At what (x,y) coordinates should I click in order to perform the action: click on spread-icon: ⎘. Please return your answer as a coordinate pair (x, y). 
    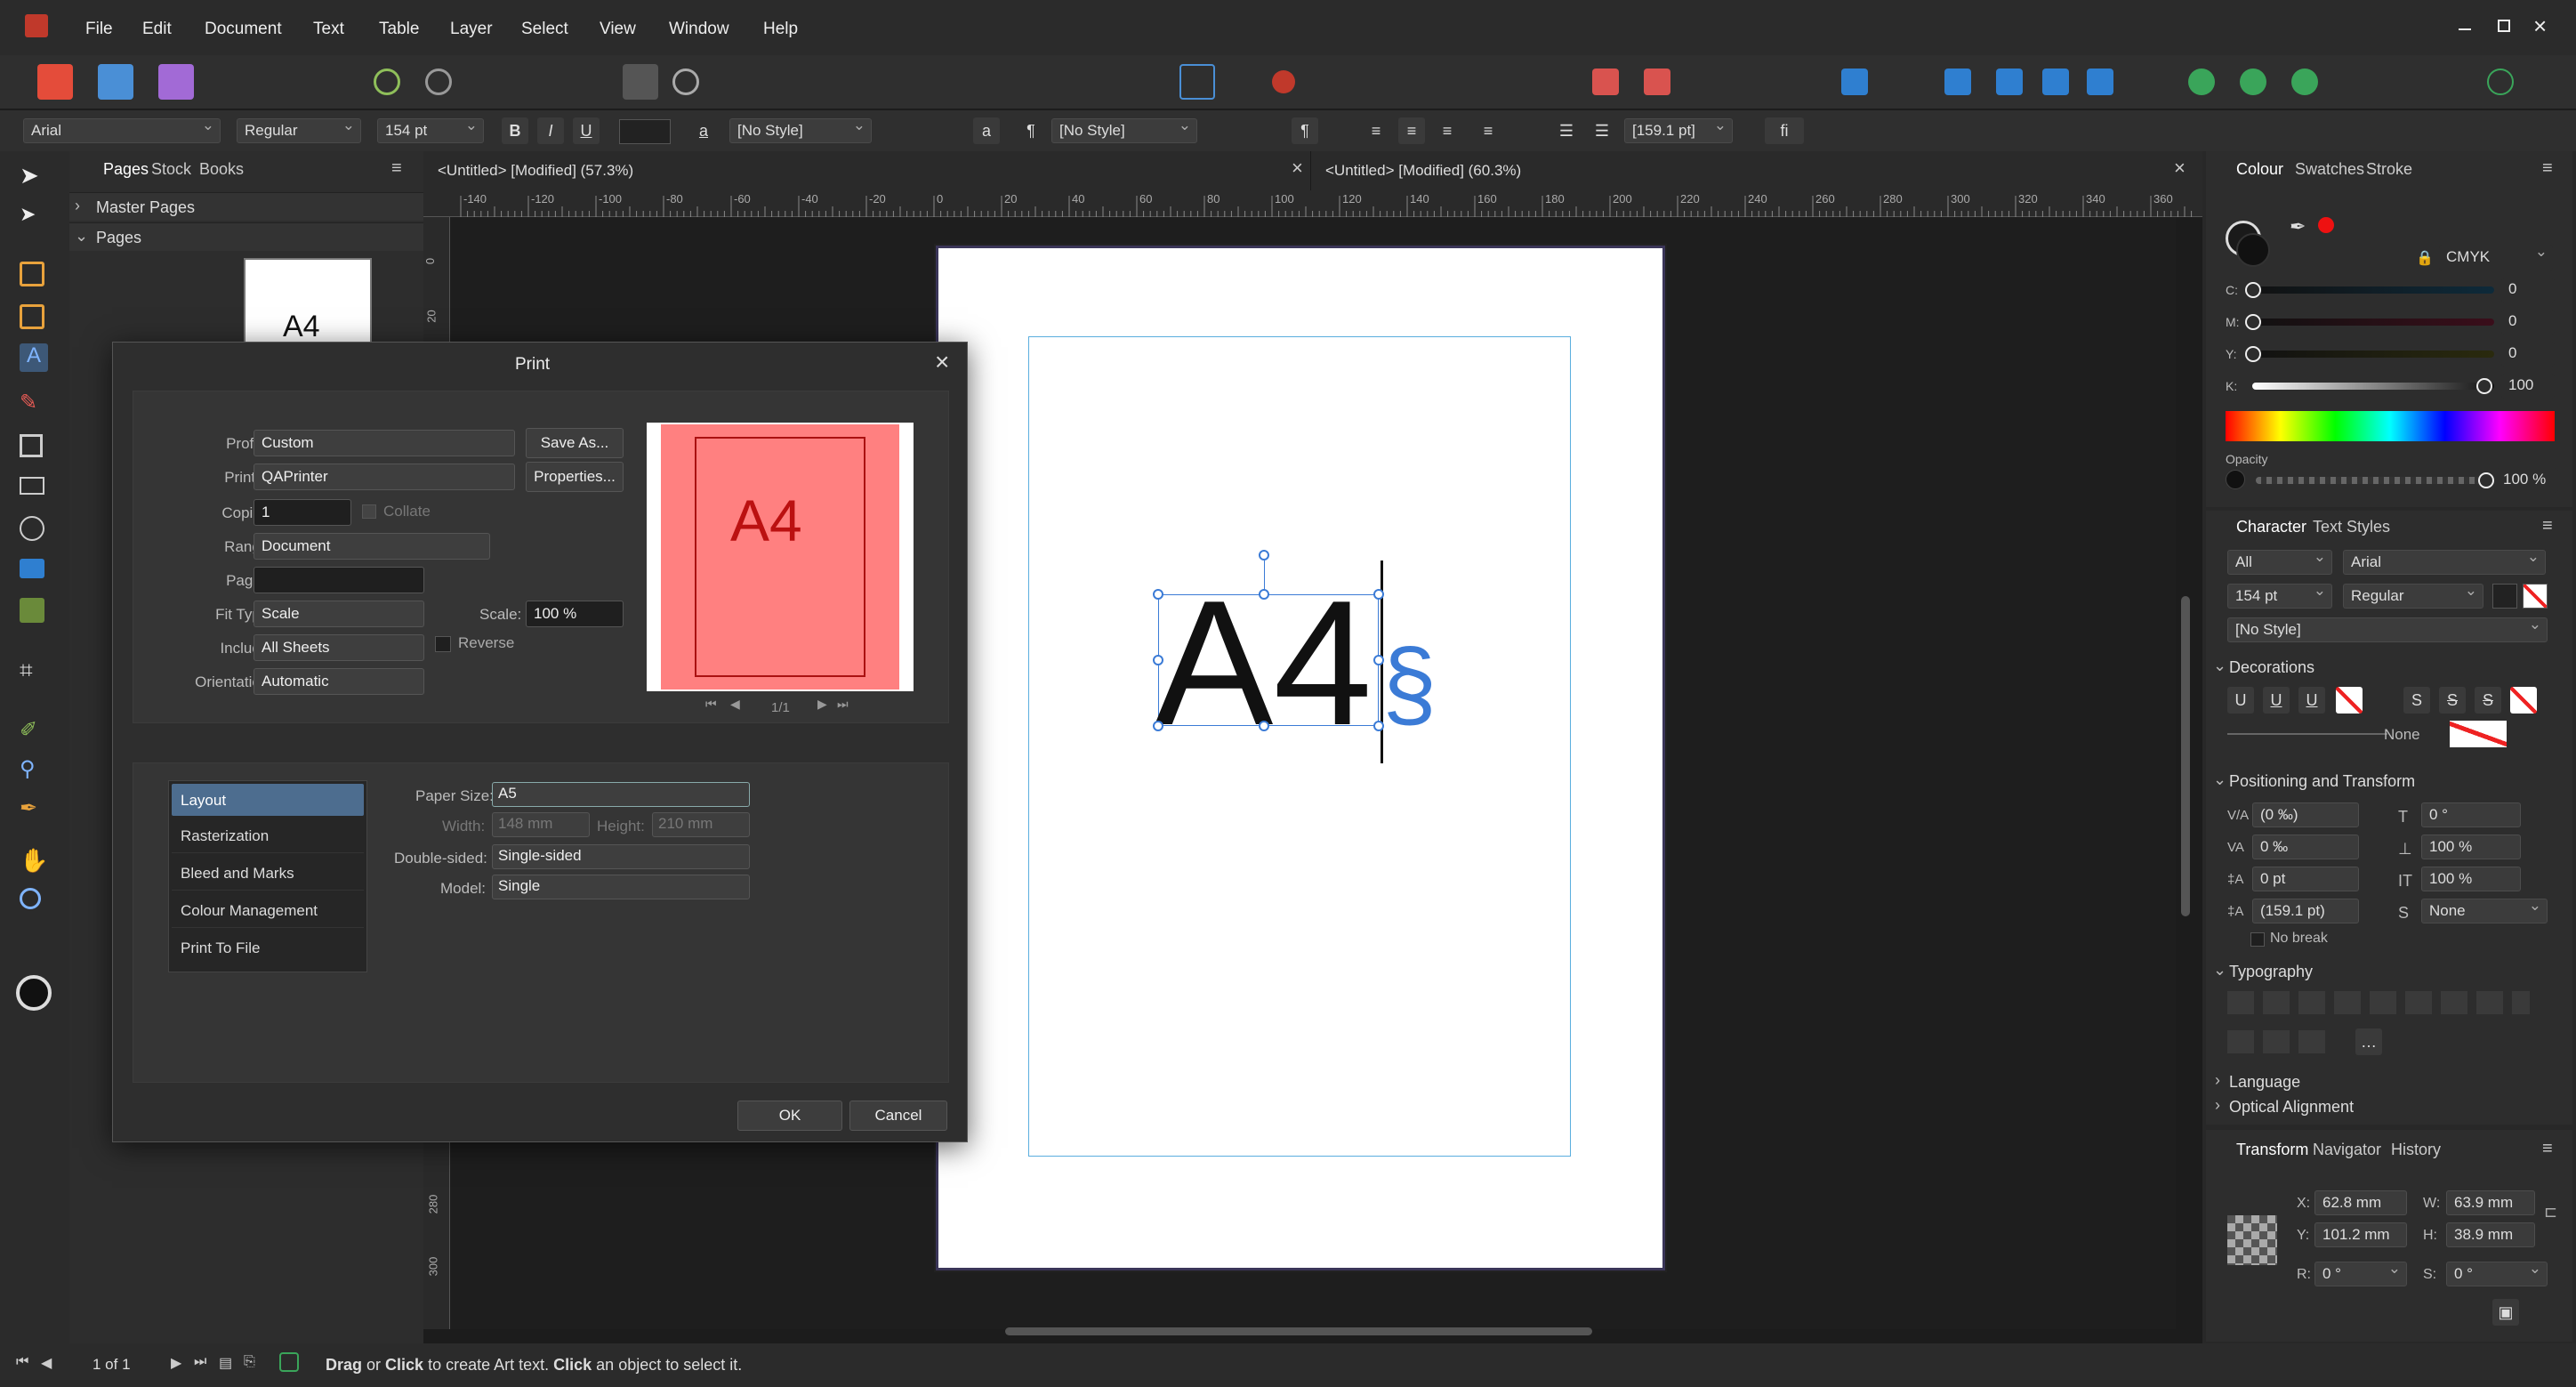
    Looking at the image, I should click on (249, 1362).